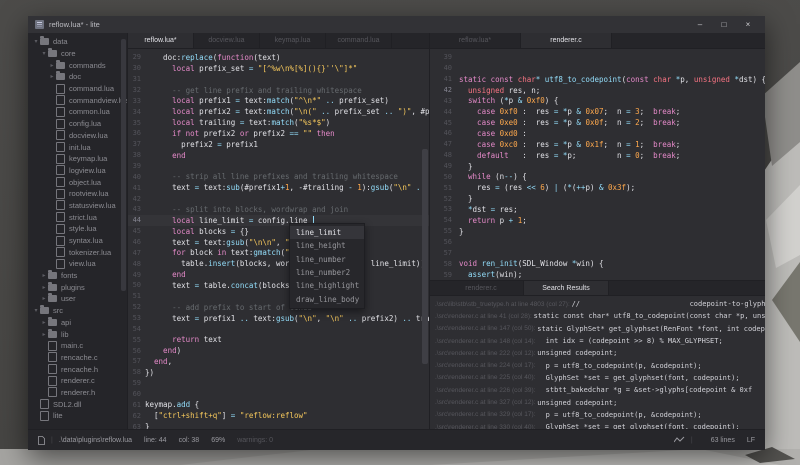  I want to click on tree-item-doc: ▸ doc, so click(77, 77).